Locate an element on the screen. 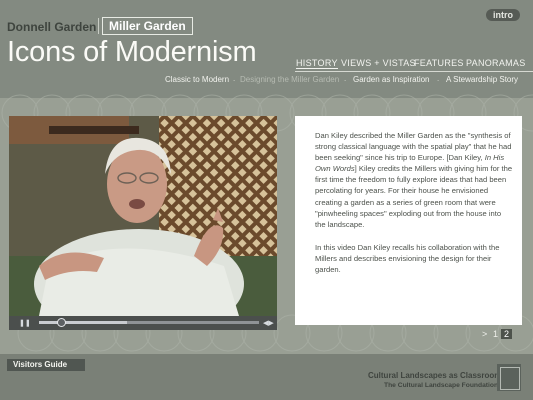 The image size is (533, 400). video-buffer-bar is located at coordinates (83, 322).